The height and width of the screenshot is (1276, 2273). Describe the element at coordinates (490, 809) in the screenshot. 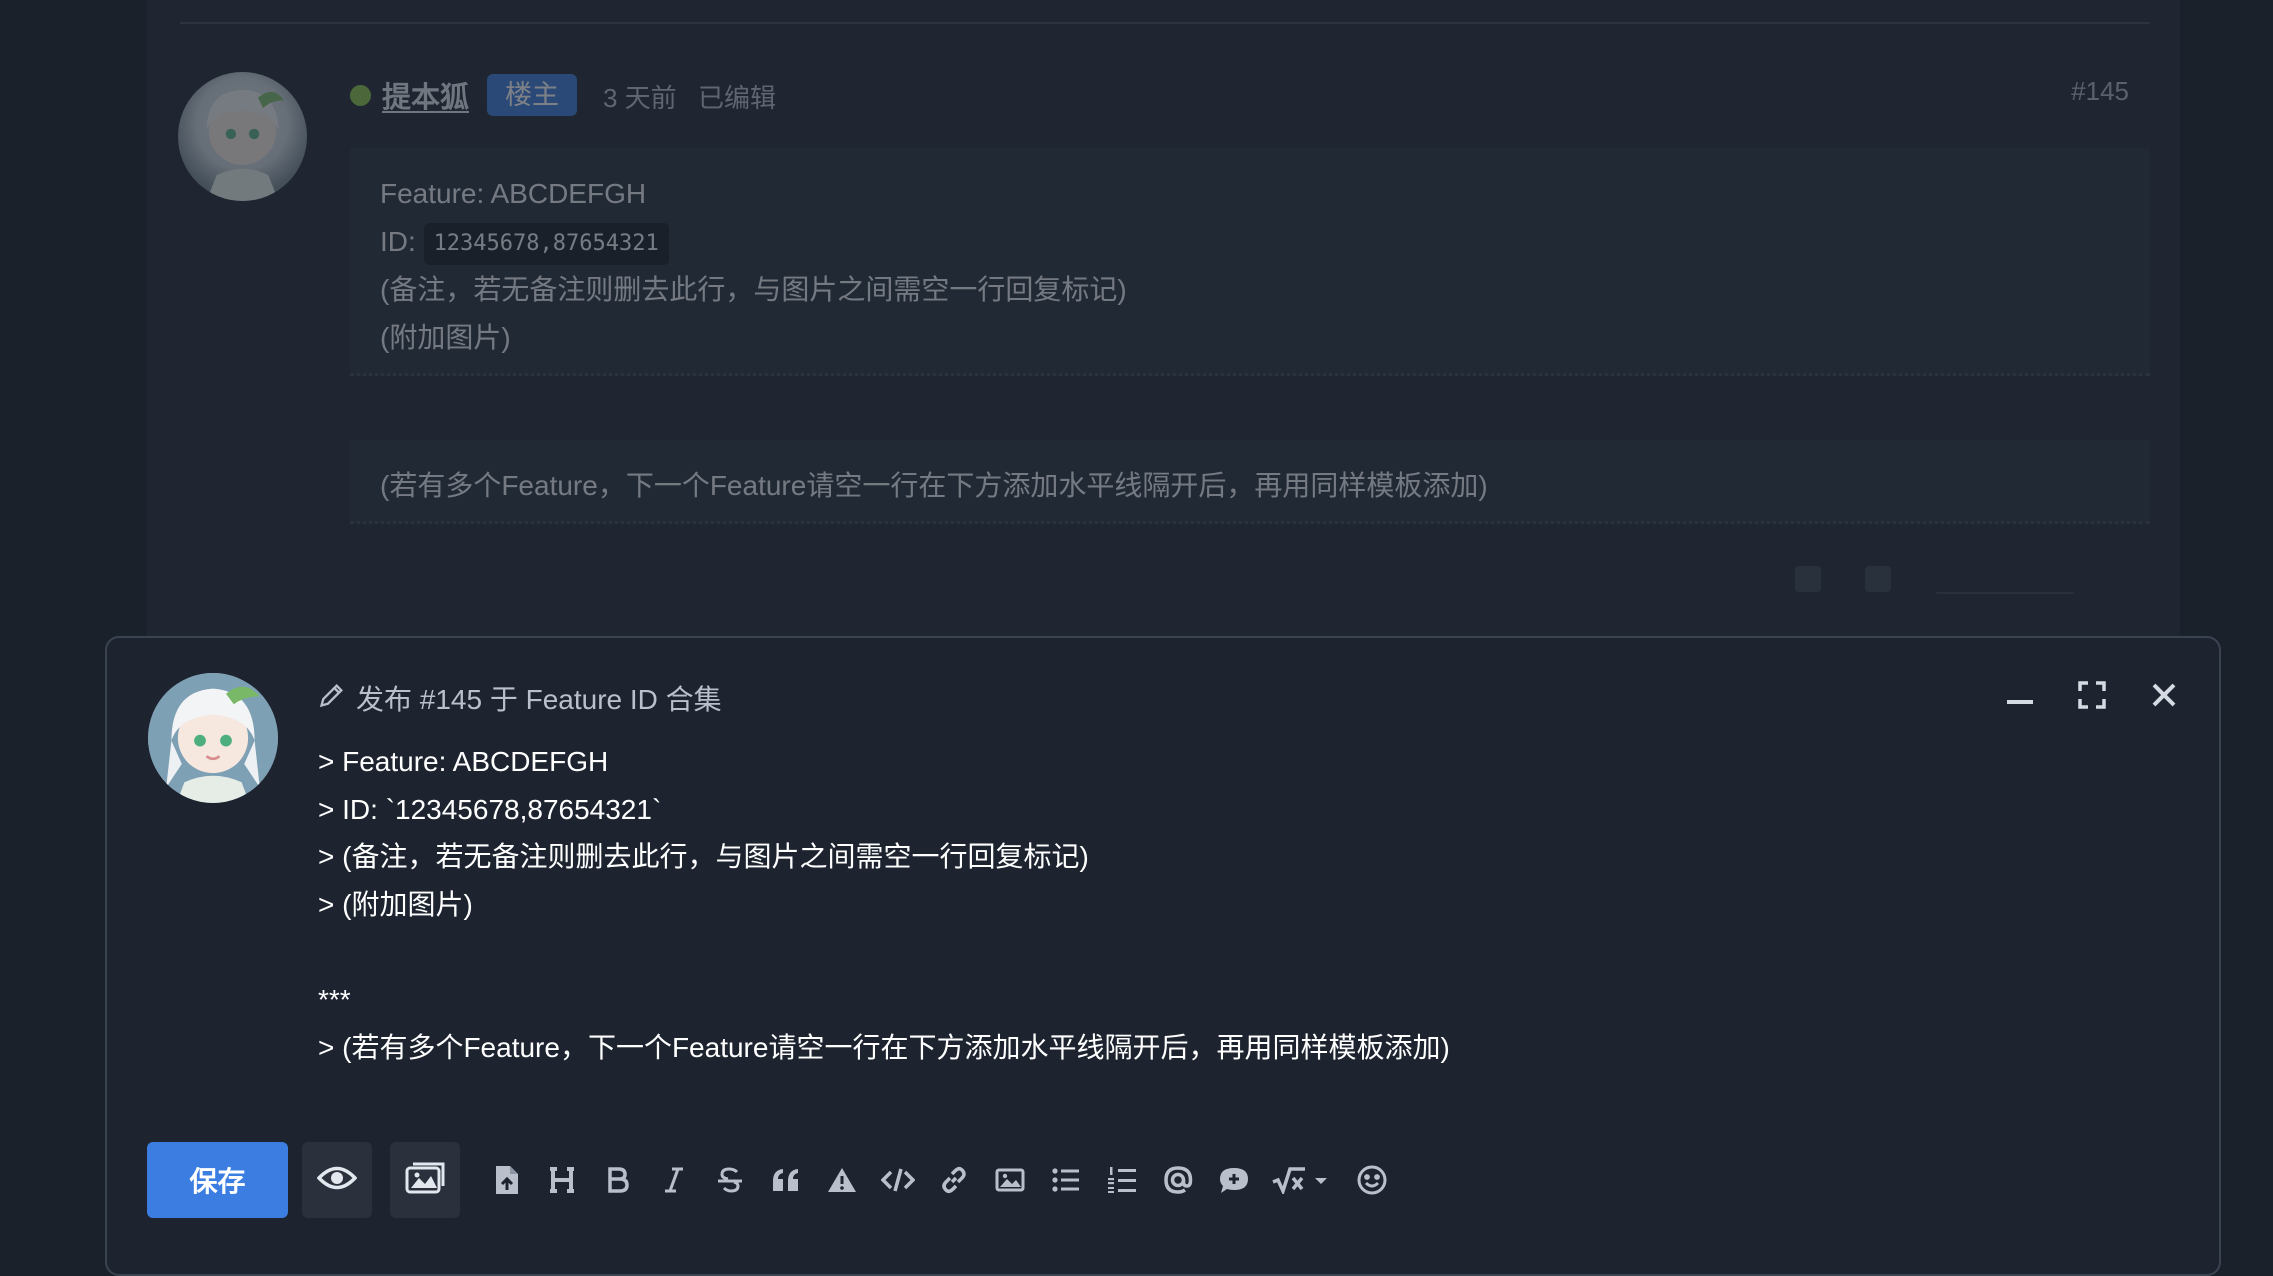

I see `editor-line: > ID: `12345678,87654321`` at that location.